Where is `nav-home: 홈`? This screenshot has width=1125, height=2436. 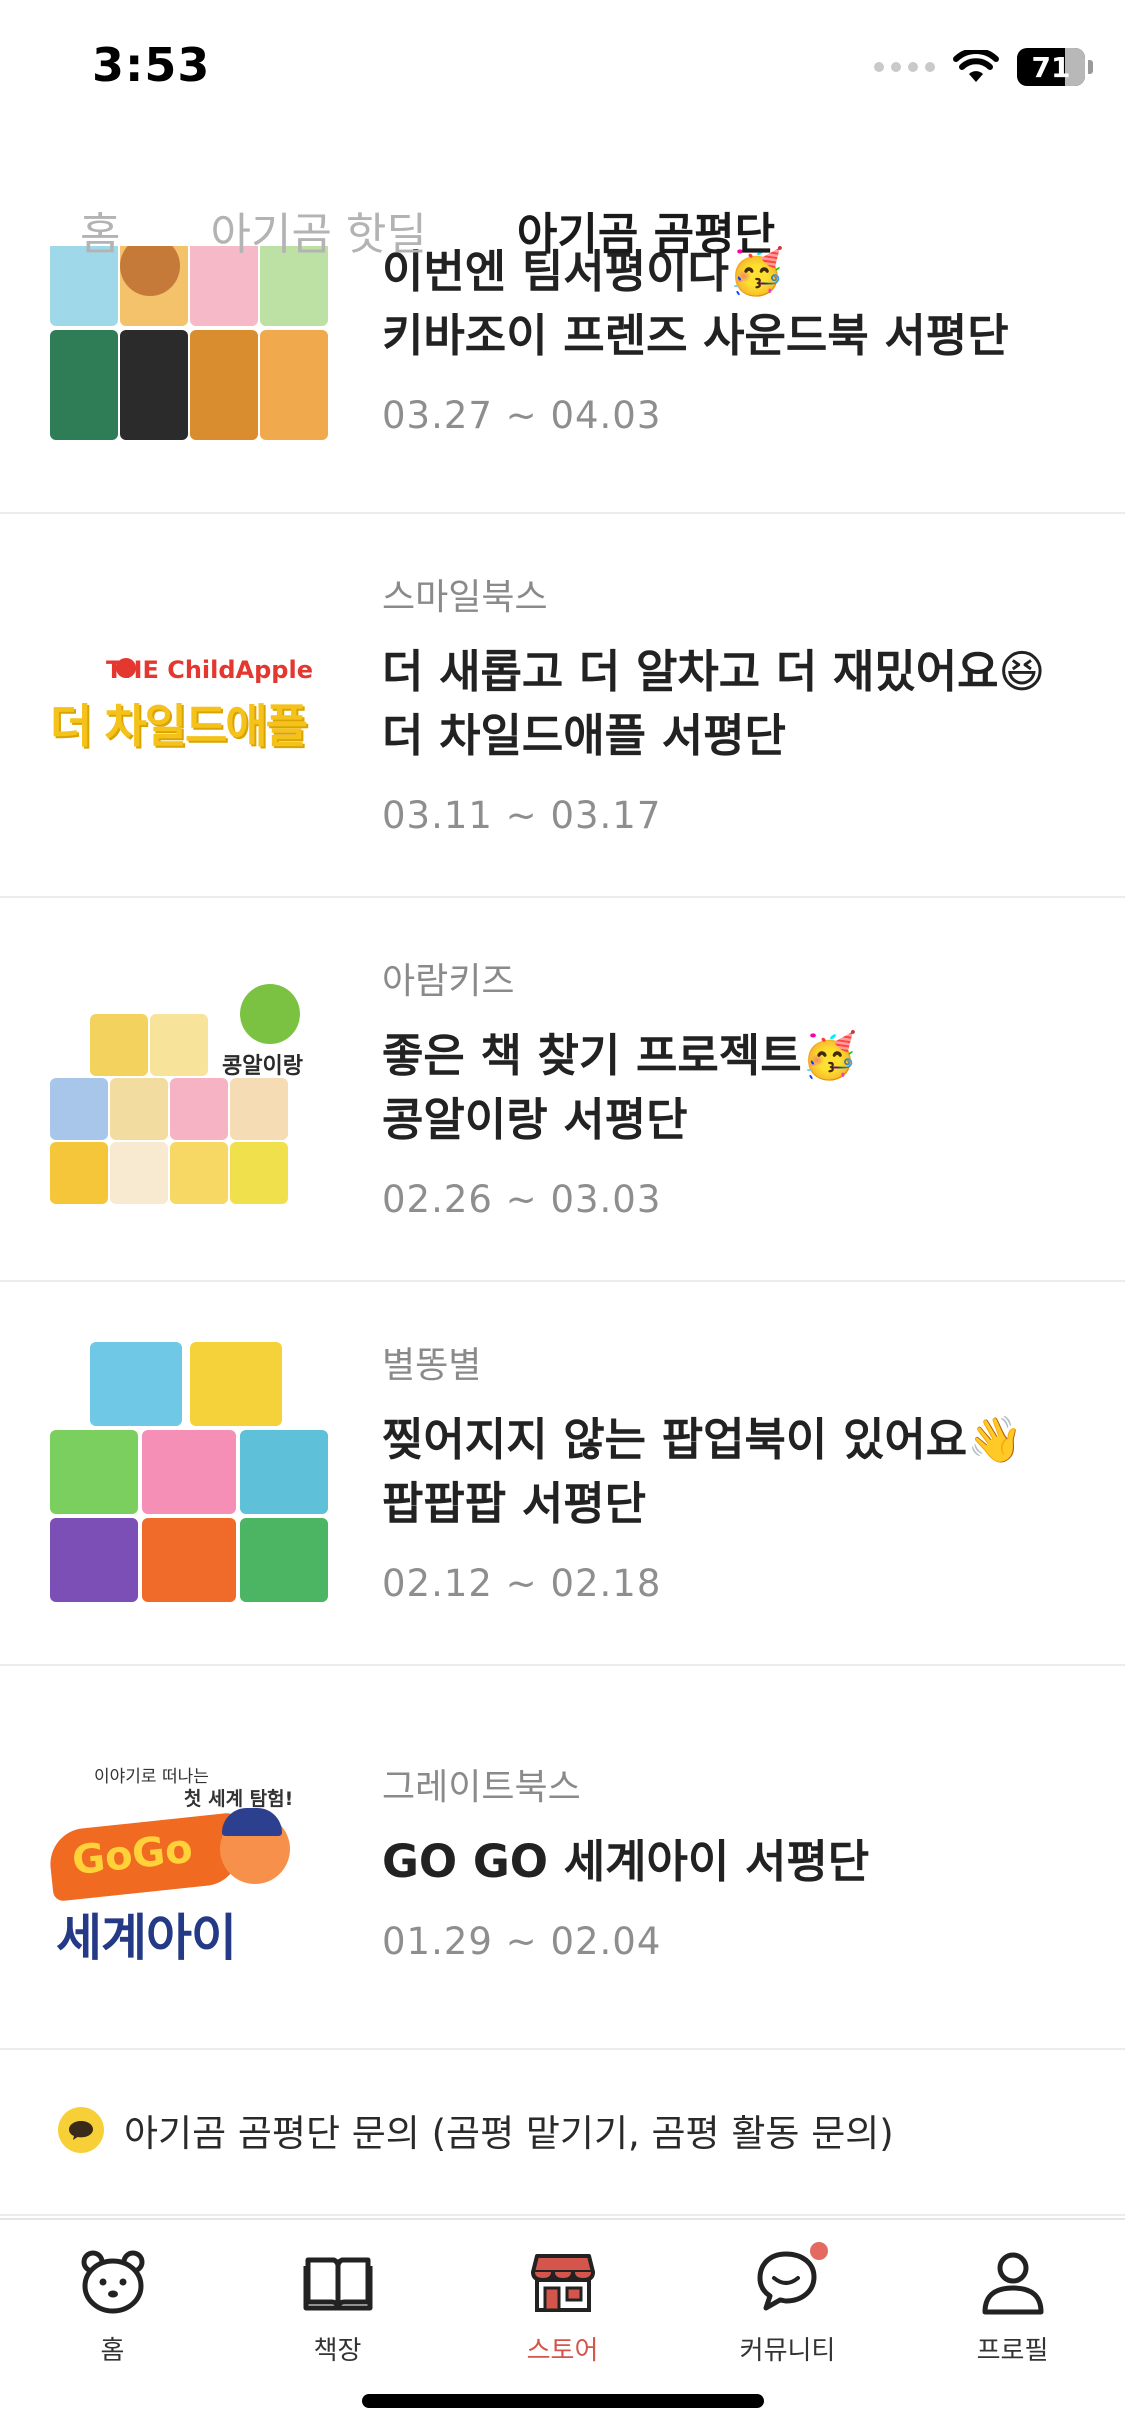
nav-home: 홈 is located at coordinates (112, 2328).